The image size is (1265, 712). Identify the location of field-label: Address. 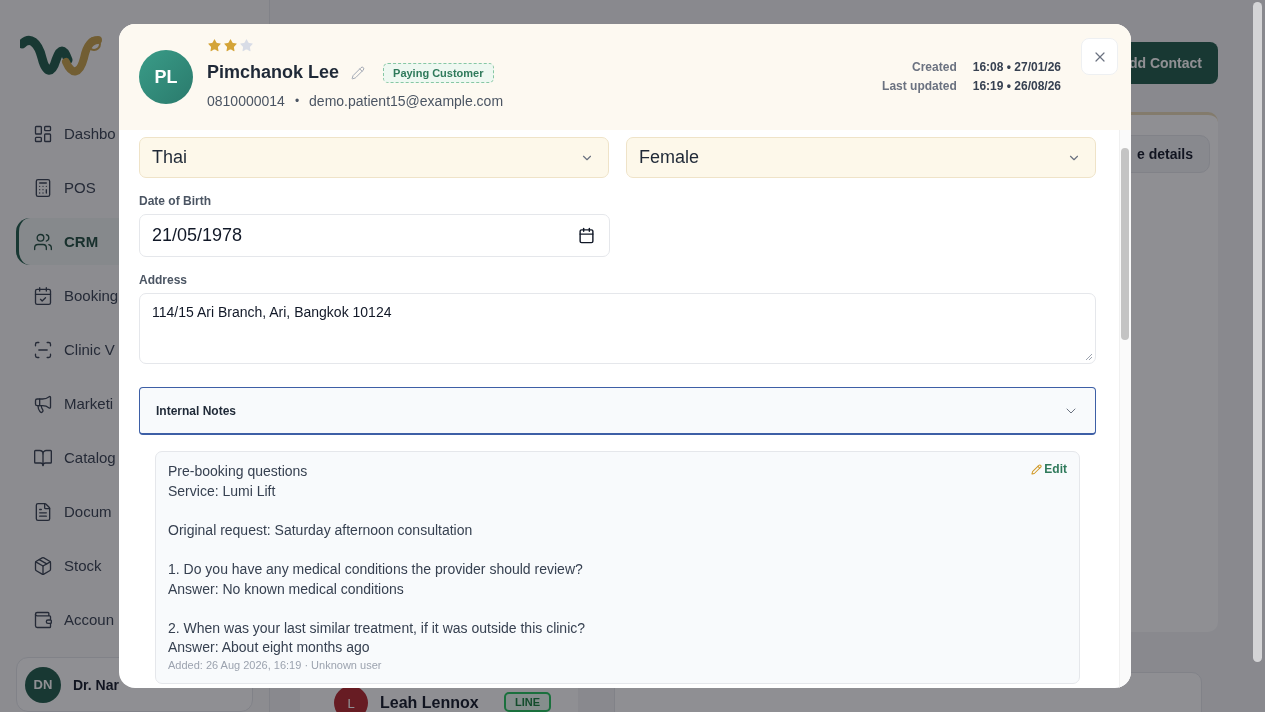
(164, 280).